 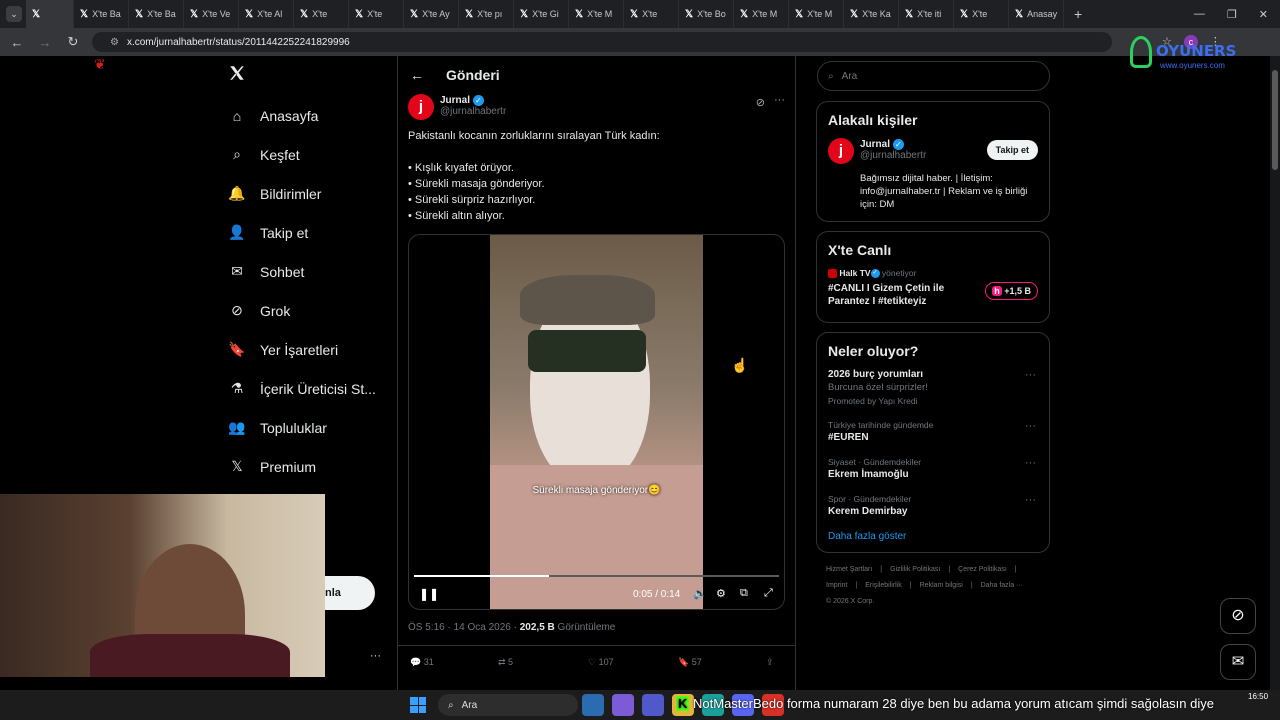 I want to click on post-button: nla, so click(x=350, y=593).